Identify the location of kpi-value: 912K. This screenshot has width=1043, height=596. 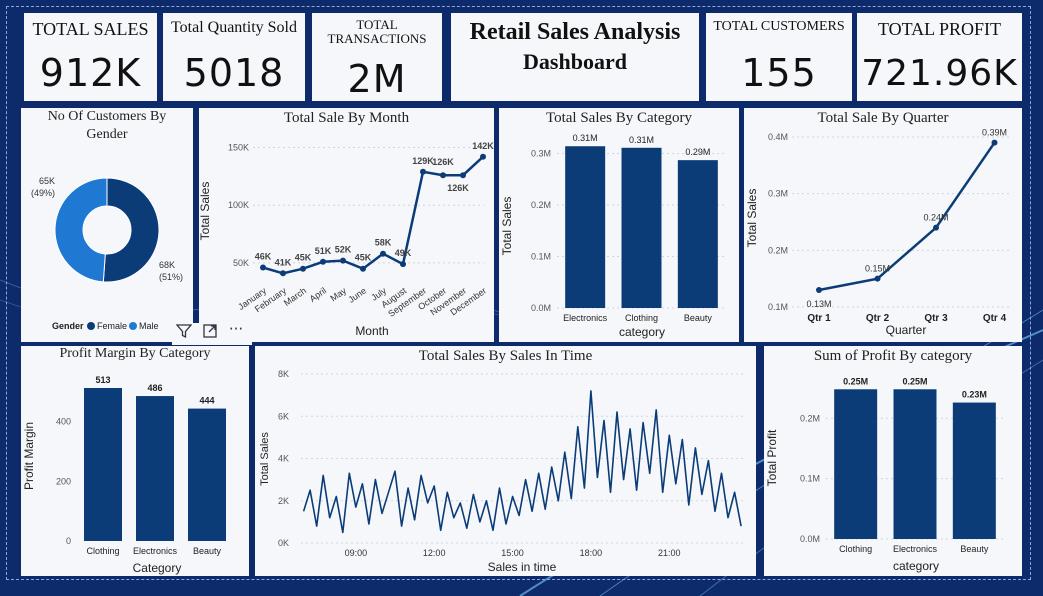
(90, 73).